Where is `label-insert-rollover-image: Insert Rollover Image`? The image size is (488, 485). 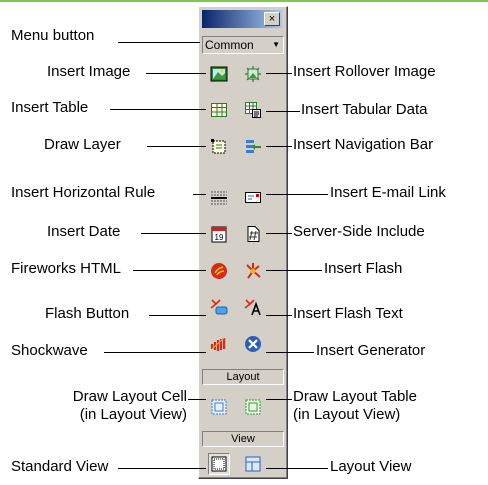 label-insert-rollover-image: Insert Rollover Image is located at coordinates (364, 71).